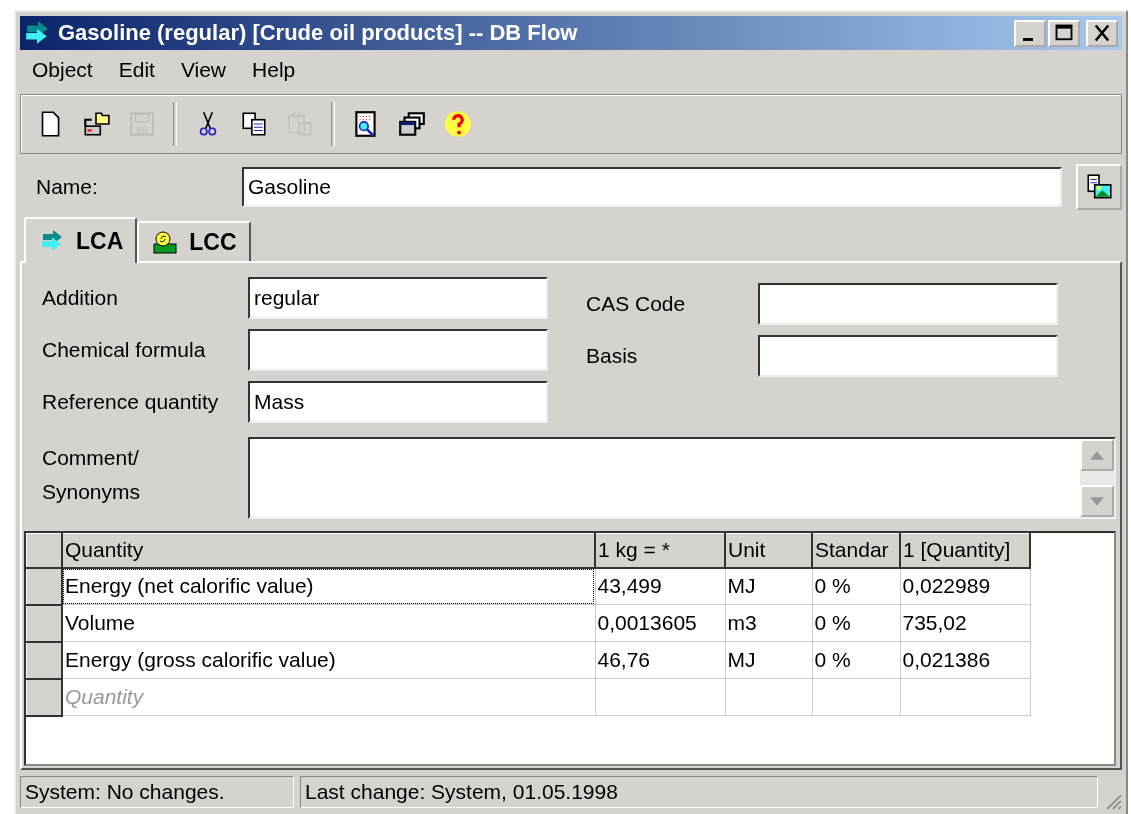 This screenshot has width=1131, height=814. What do you see at coordinates (157, 792) in the screenshot?
I see `status-text: System: No changes.` at bounding box center [157, 792].